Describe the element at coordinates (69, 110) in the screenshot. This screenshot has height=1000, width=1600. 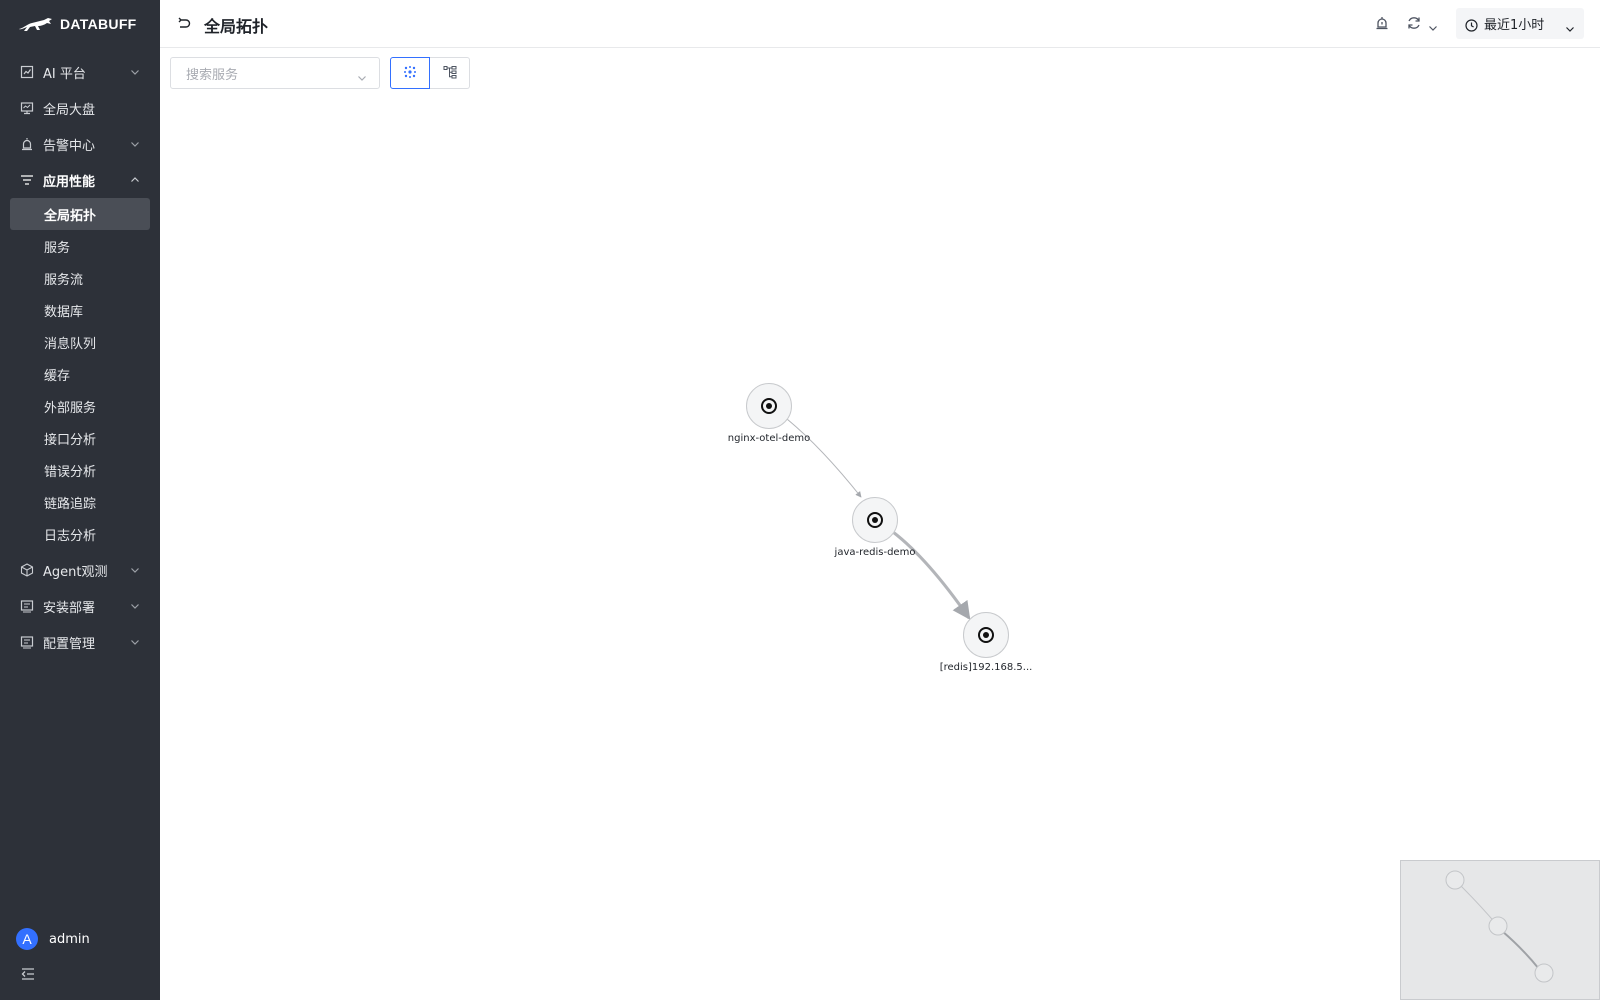
I see `sidebar-item-label: 全局大盘` at that location.